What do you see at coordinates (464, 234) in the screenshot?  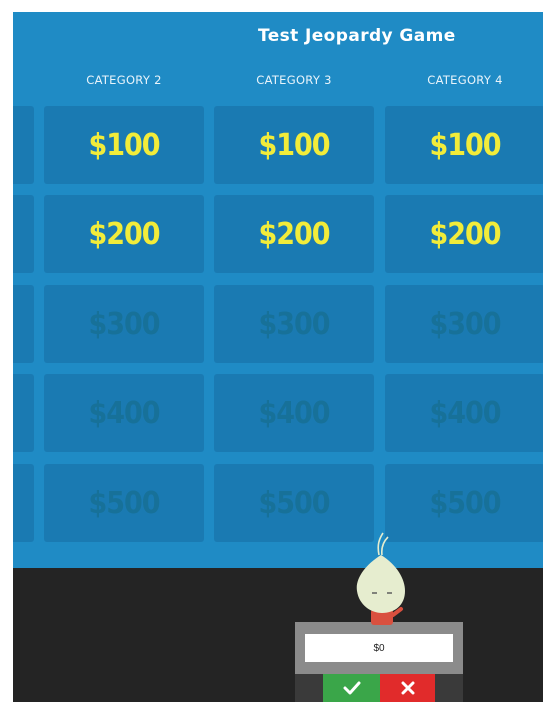 I see `tile-cat4-200: $200` at bounding box center [464, 234].